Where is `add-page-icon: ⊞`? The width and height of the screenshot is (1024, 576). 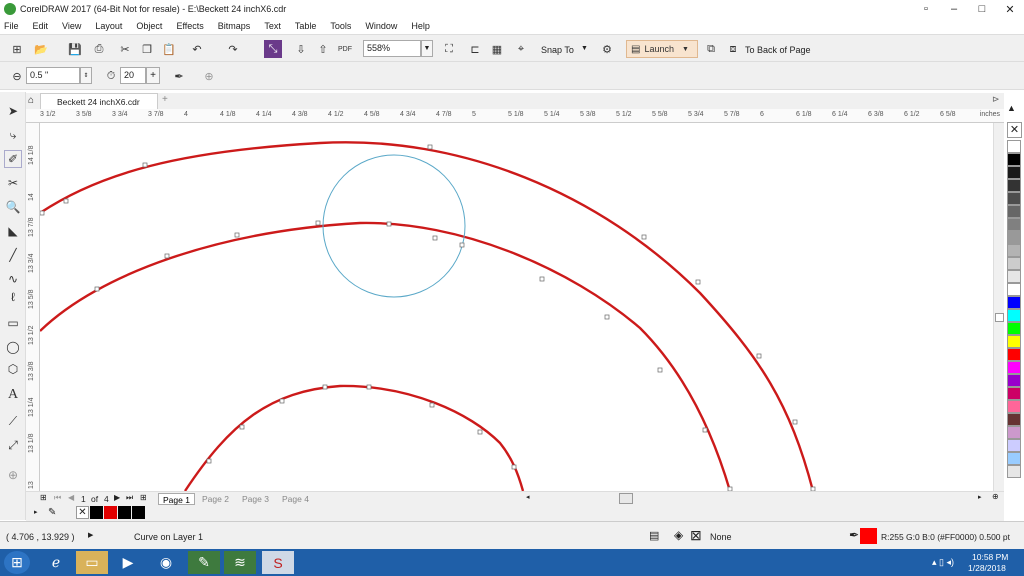 add-page-icon: ⊞ is located at coordinates (43, 497).